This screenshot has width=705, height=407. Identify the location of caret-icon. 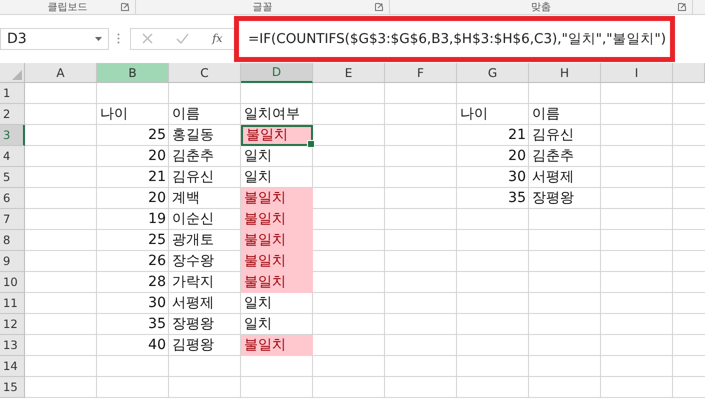
(98, 38).